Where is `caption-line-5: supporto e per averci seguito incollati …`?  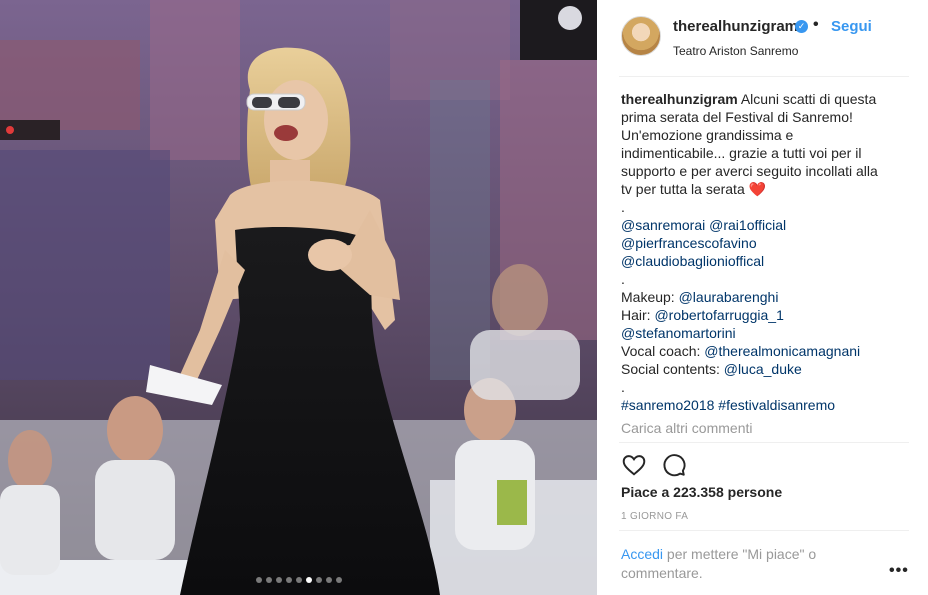
caption-line-5: supporto e per averci seguito incollati … is located at coordinates (749, 171).